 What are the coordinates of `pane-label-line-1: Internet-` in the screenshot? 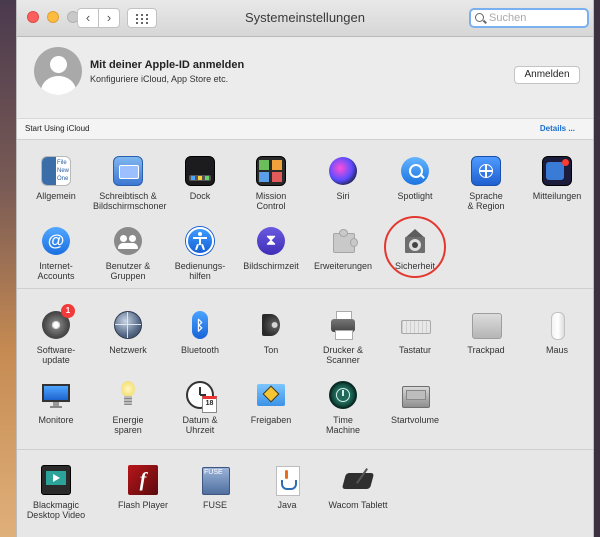 It's located at (56, 266).